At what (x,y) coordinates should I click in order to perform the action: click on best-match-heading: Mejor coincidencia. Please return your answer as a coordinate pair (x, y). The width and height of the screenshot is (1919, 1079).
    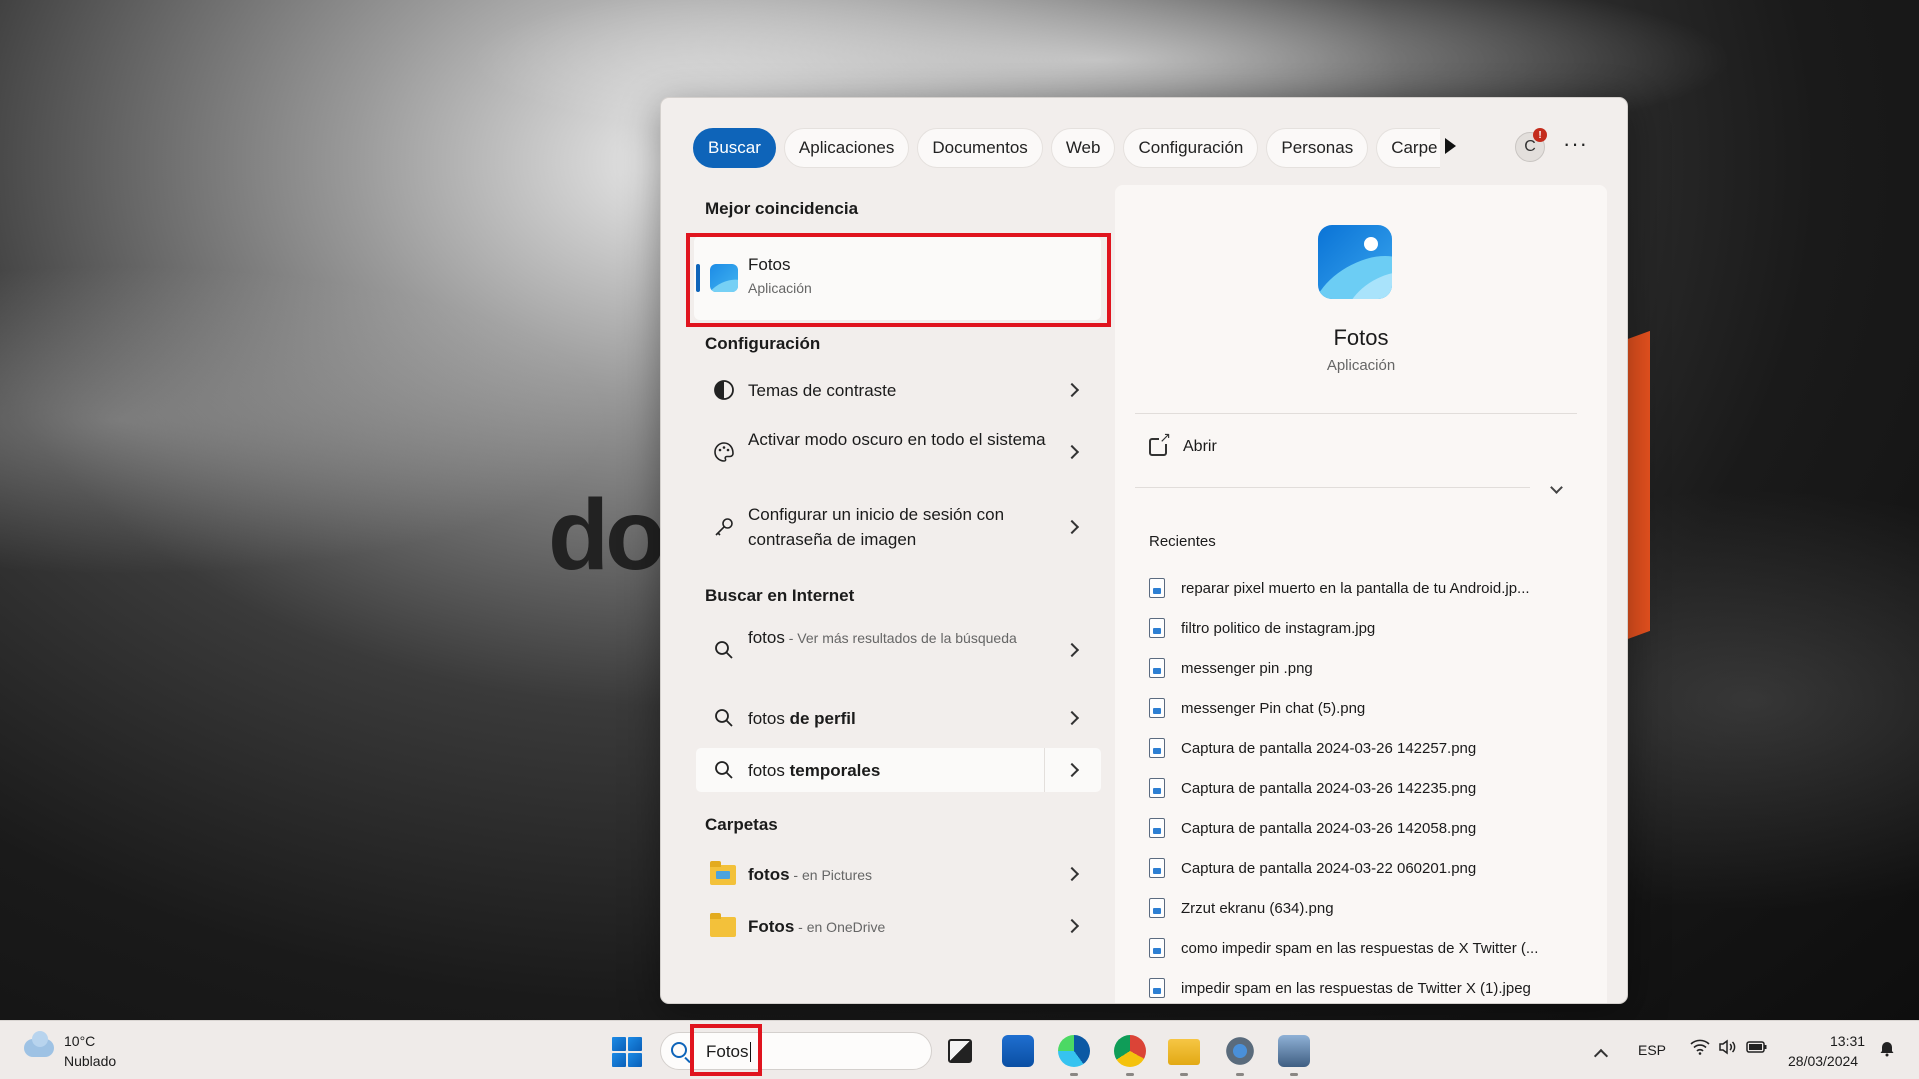
    Looking at the image, I should click on (782, 208).